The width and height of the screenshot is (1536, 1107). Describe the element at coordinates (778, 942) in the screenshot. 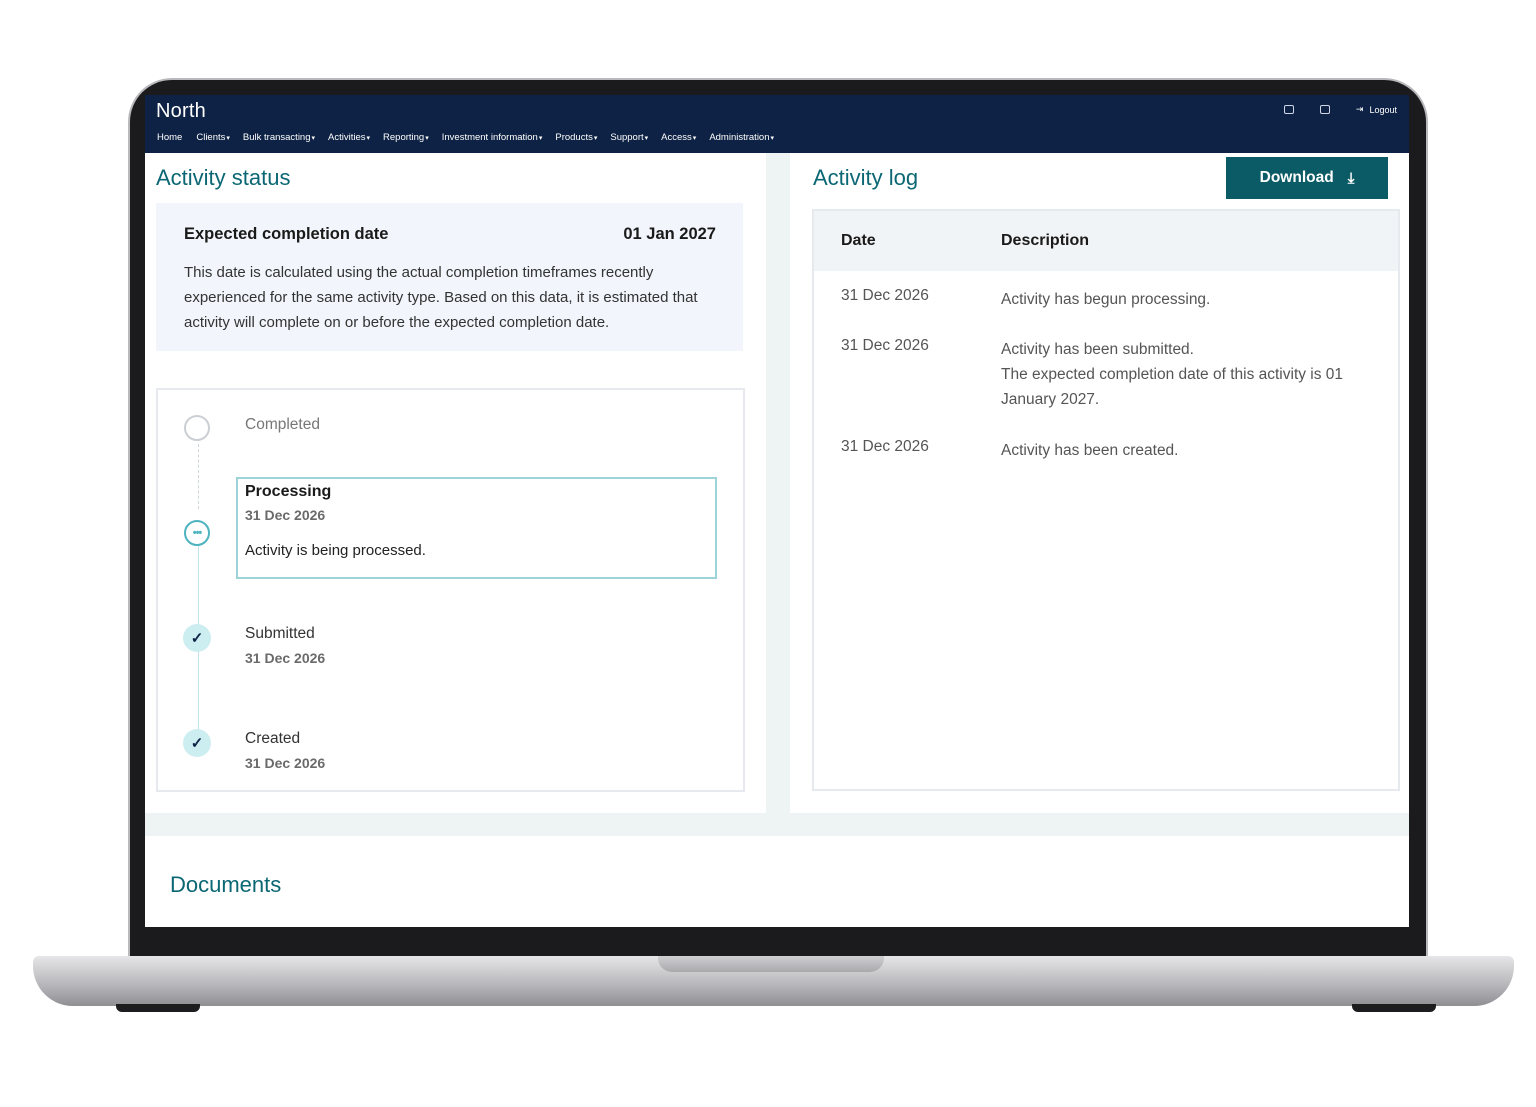

I see `laptop-bezel` at that location.